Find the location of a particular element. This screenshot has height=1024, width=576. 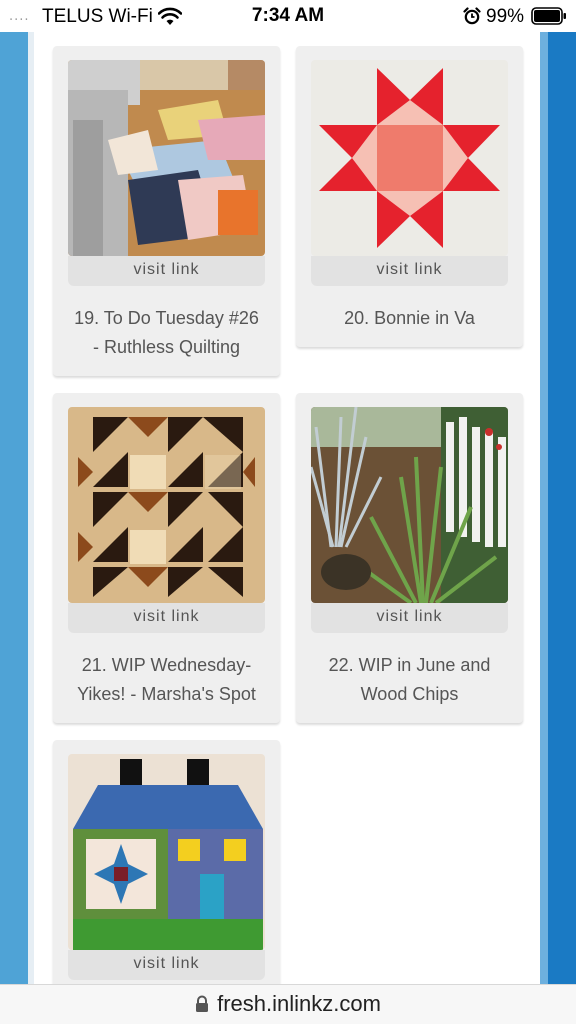

link-card: visit link is located at coordinates (166, 870).